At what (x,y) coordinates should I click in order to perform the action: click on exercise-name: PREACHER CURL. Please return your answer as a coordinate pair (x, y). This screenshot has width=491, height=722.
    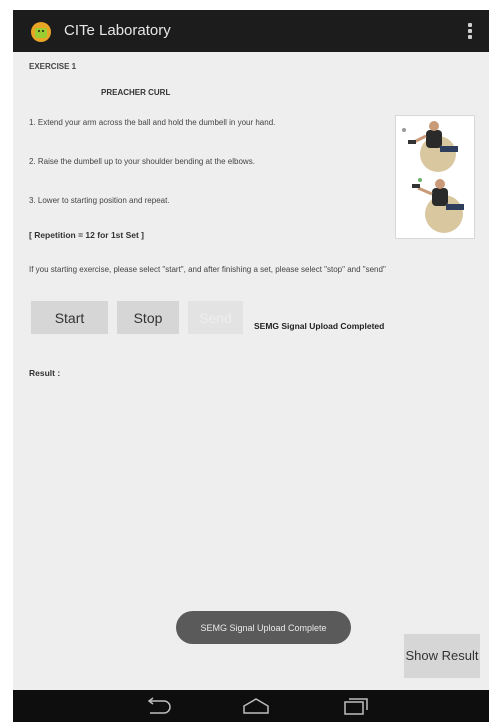
    Looking at the image, I should click on (136, 92).